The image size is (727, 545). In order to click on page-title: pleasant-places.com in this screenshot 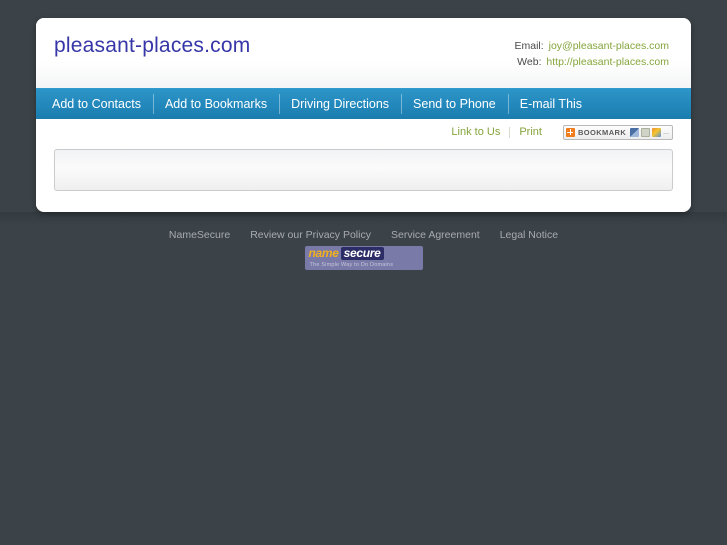, I will do `click(152, 45)`.